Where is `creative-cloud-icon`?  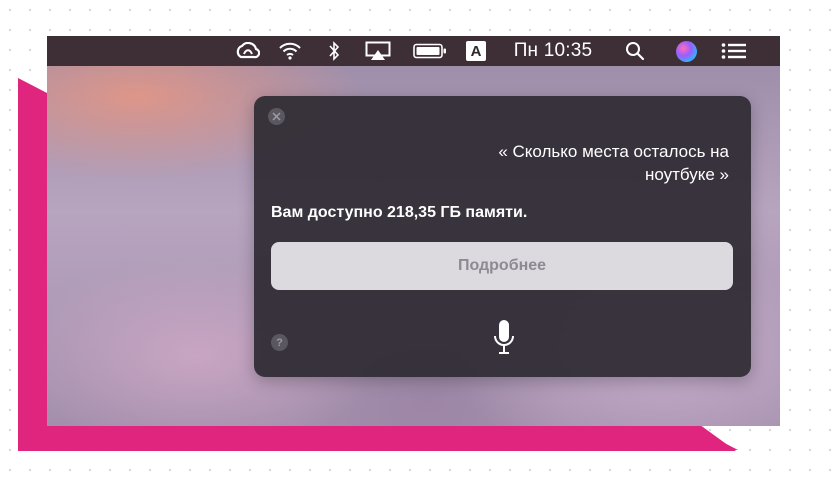 creative-cloud-icon is located at coordinates (247, 51).